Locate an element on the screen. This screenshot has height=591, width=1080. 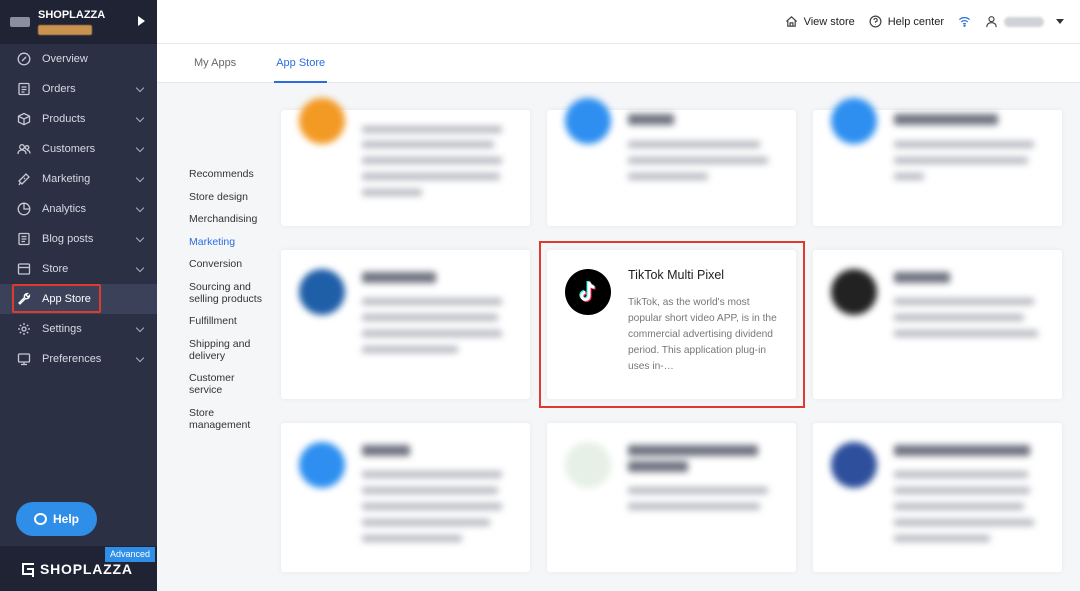
category-shipping: Shipping and delivery is located at coordinates (229, 350).